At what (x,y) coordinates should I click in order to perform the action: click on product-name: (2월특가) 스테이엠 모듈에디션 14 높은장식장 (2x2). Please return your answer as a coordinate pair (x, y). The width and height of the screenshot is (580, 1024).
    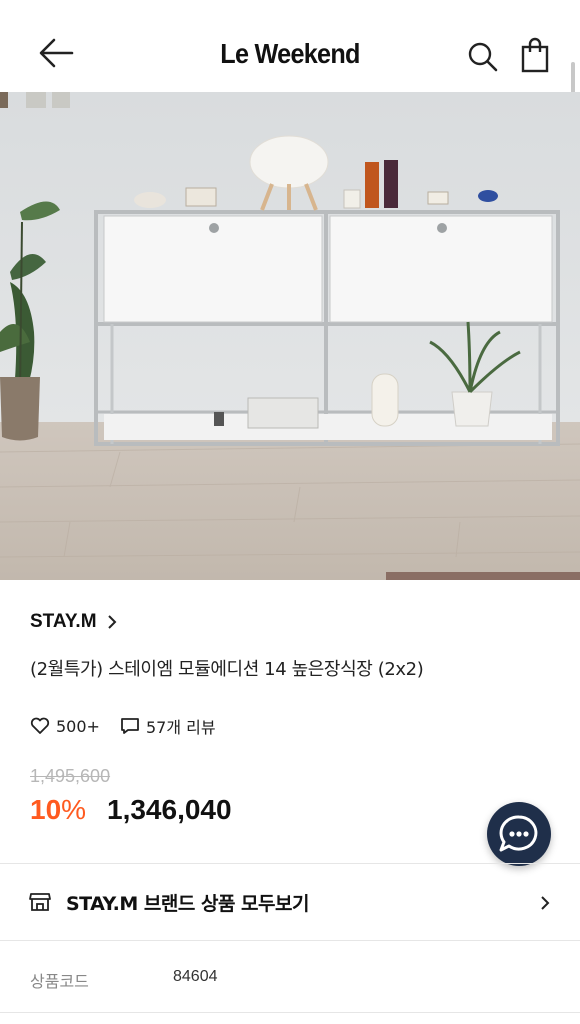
    Looking at the image, I should click on (227, 669).